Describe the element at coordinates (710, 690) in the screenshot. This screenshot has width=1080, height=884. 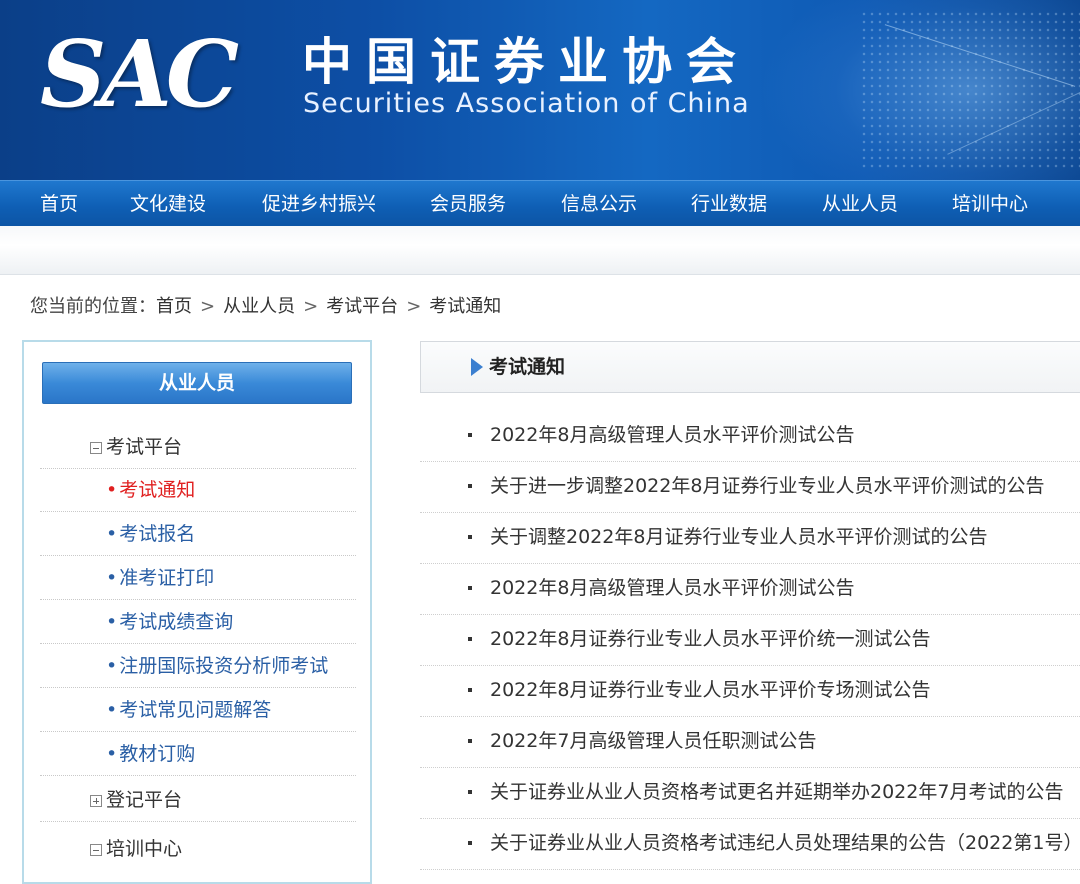
I see `notice-link: 2022年8月证券行业专业人员水平评价专场测试公告` at that location.